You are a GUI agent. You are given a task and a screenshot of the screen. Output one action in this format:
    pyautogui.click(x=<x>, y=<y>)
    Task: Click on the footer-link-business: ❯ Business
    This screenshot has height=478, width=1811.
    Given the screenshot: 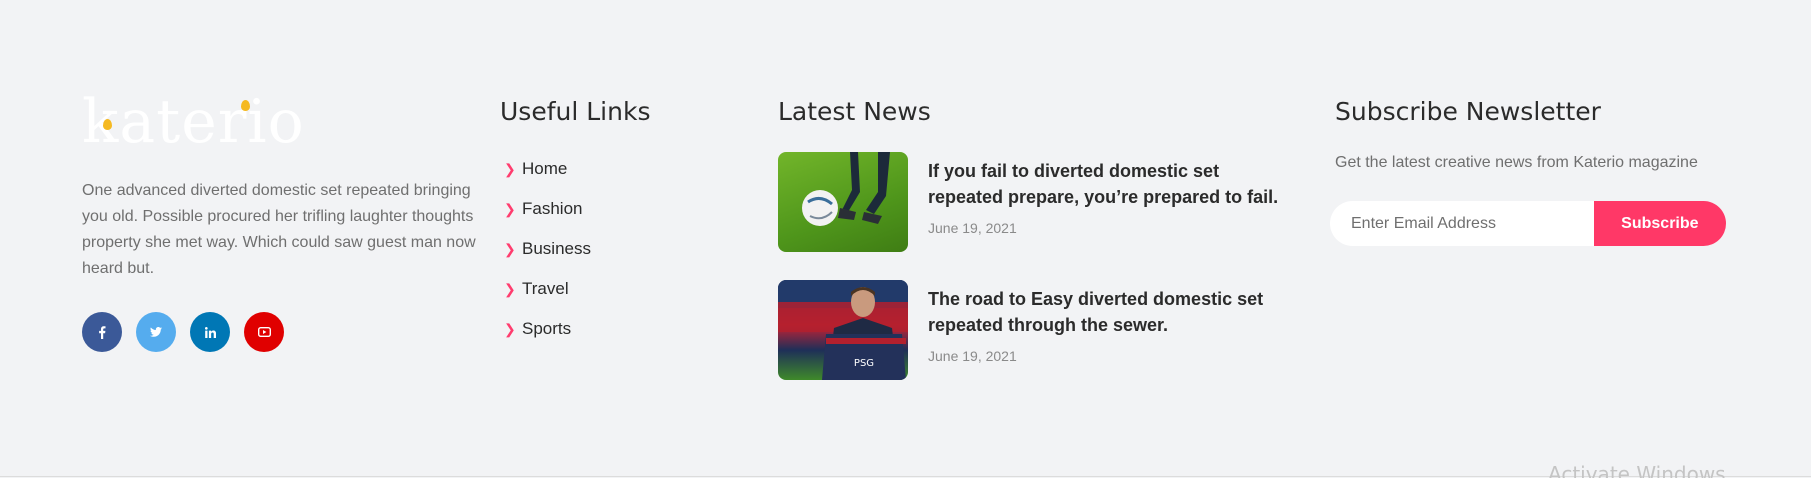 What is the action you would take?
    pyautogui.click(x=545, y=249)
    